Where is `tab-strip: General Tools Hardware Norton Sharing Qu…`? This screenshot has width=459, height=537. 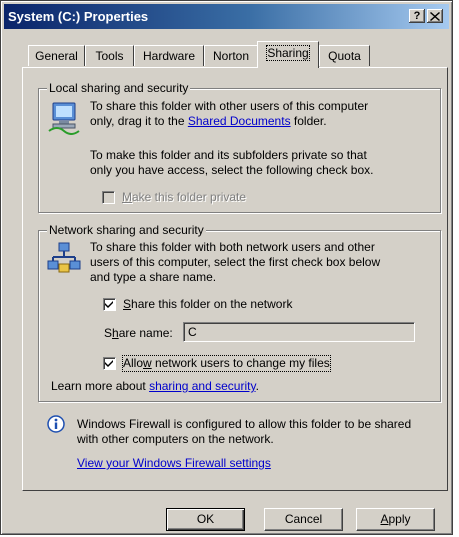
tab-strip: General Tools Hardware Norton Sharing Qu… is located at coordinates (238, 54).